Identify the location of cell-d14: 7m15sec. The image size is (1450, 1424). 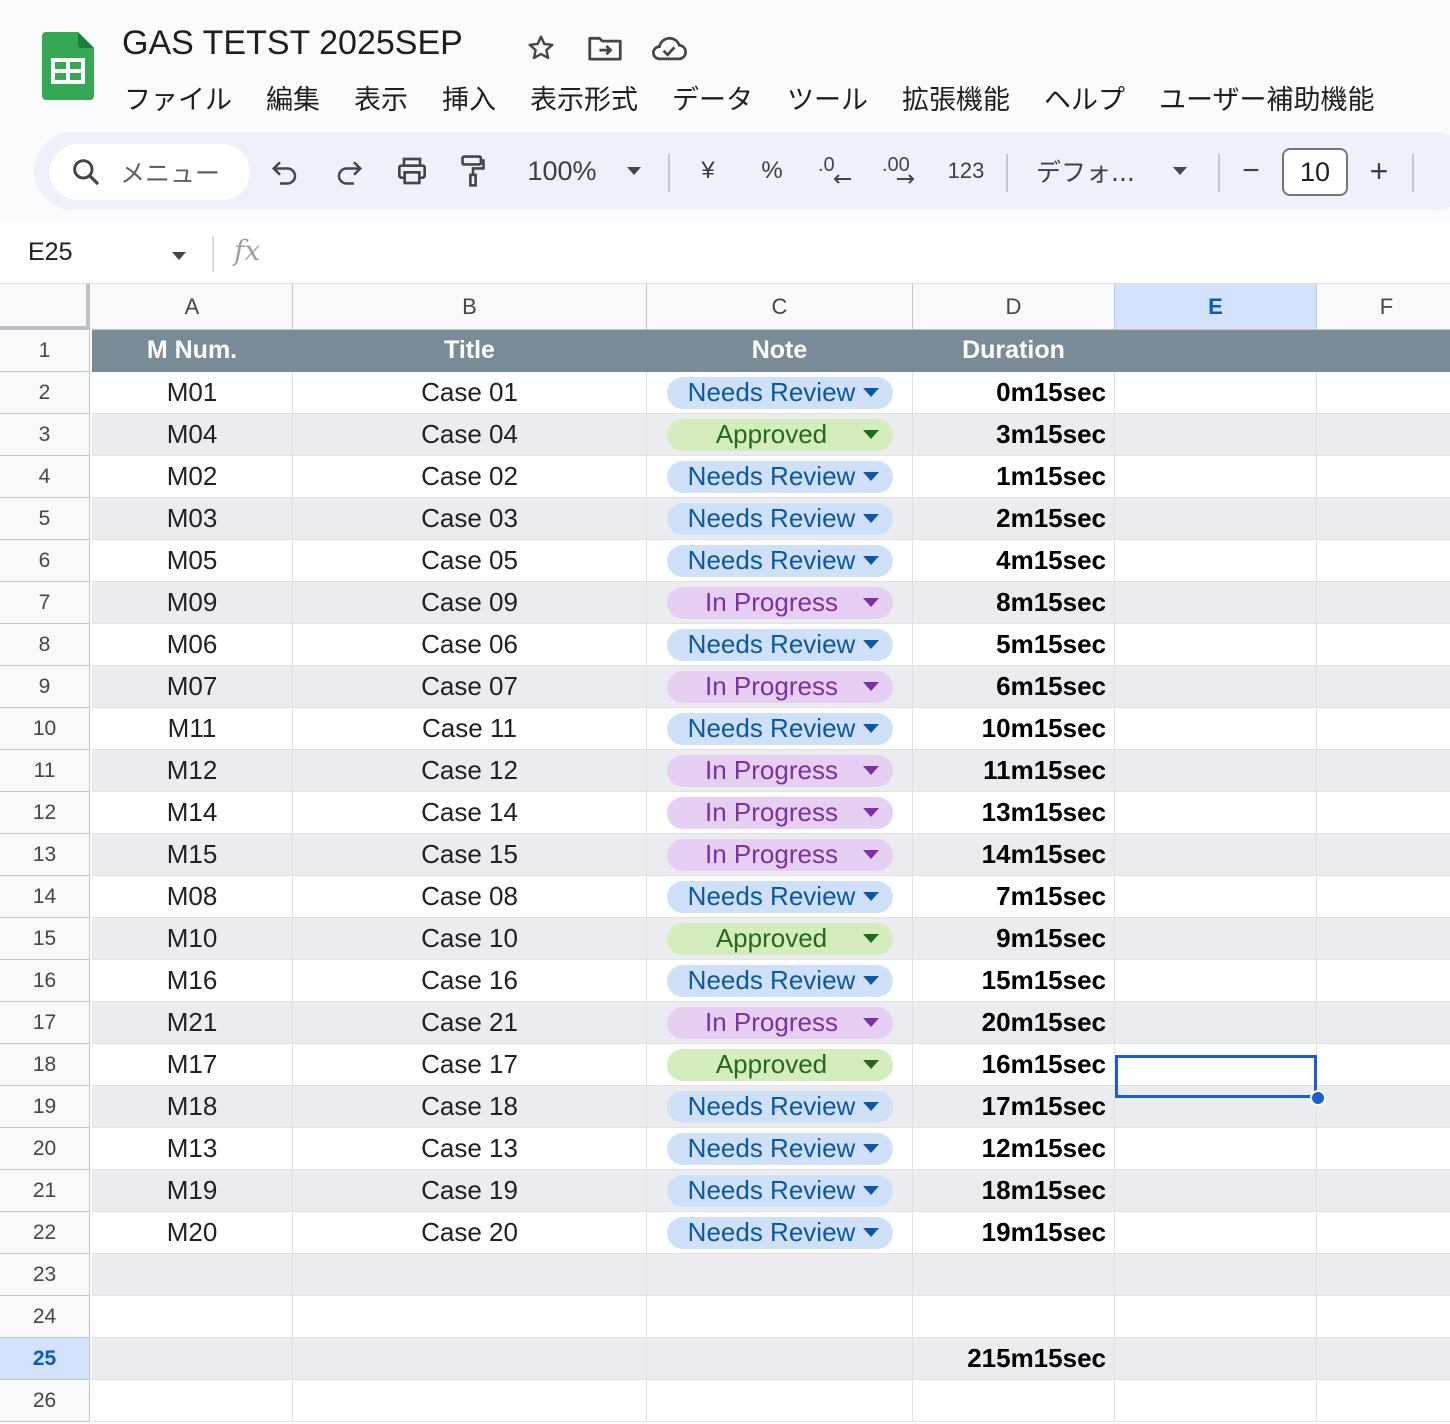
(1014, 897).